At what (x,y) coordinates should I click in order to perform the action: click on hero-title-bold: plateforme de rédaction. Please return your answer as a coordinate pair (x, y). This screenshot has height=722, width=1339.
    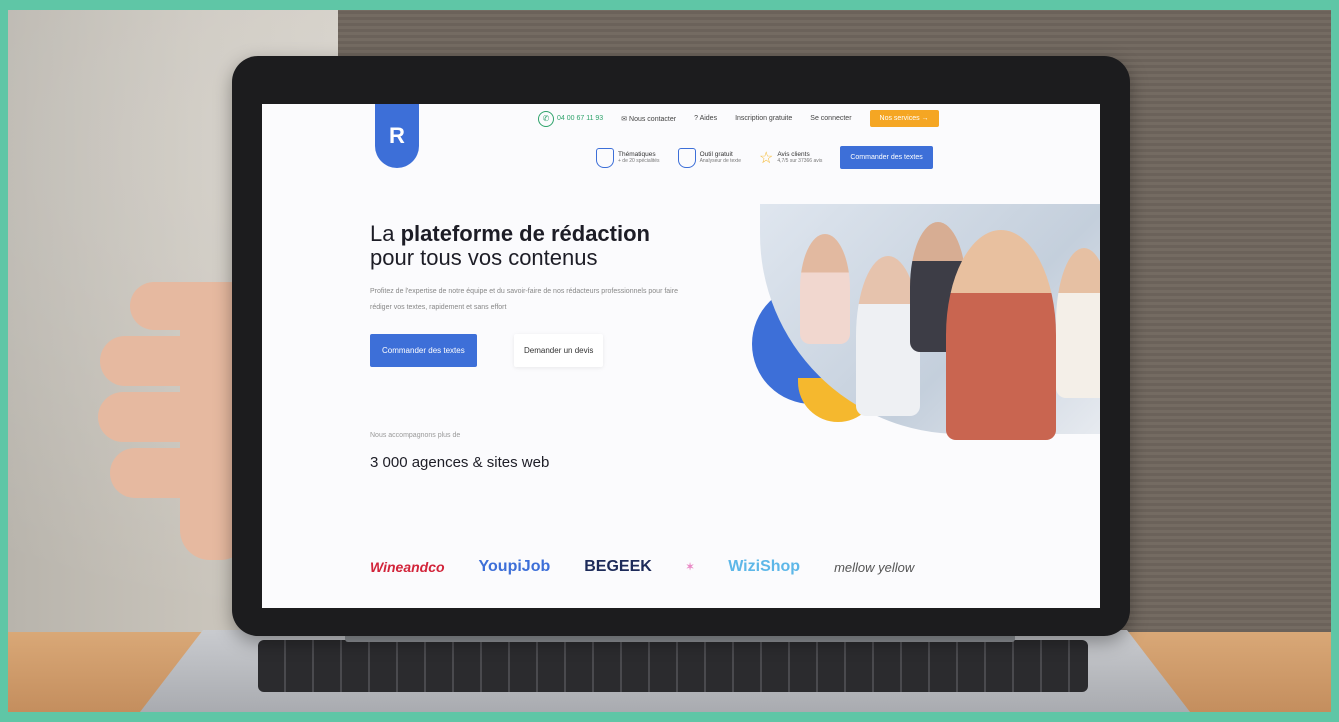
    Looking at the image, I should click on (525, 233).